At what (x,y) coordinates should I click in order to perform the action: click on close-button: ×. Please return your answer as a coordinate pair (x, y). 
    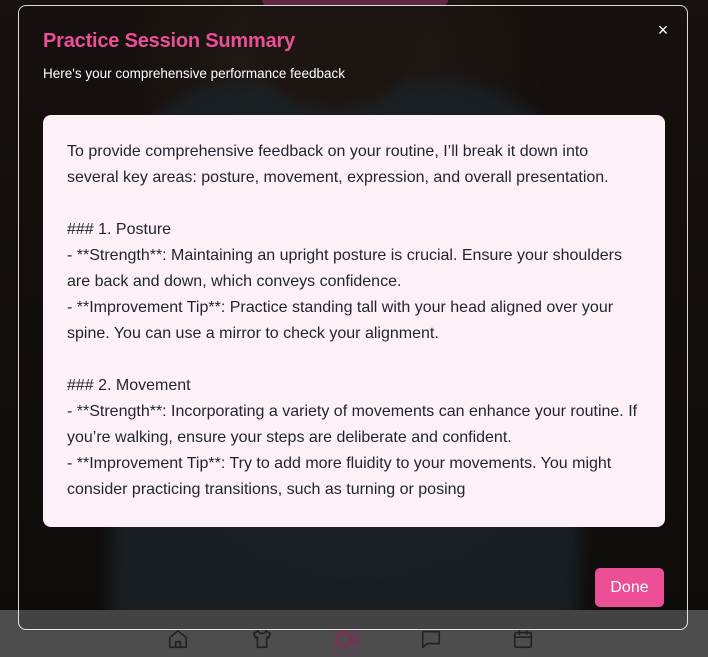
    Looking at the image, I should click on (663, 30).